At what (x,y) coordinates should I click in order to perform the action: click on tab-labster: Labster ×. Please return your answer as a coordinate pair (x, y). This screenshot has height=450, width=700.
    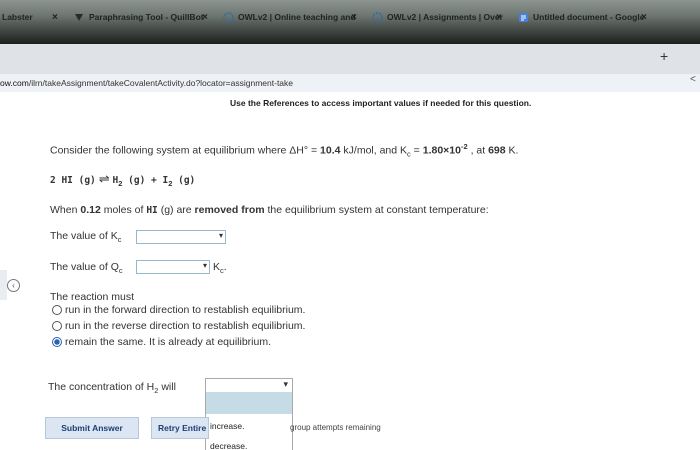
    Looking at the image, I should click on (30, 17).